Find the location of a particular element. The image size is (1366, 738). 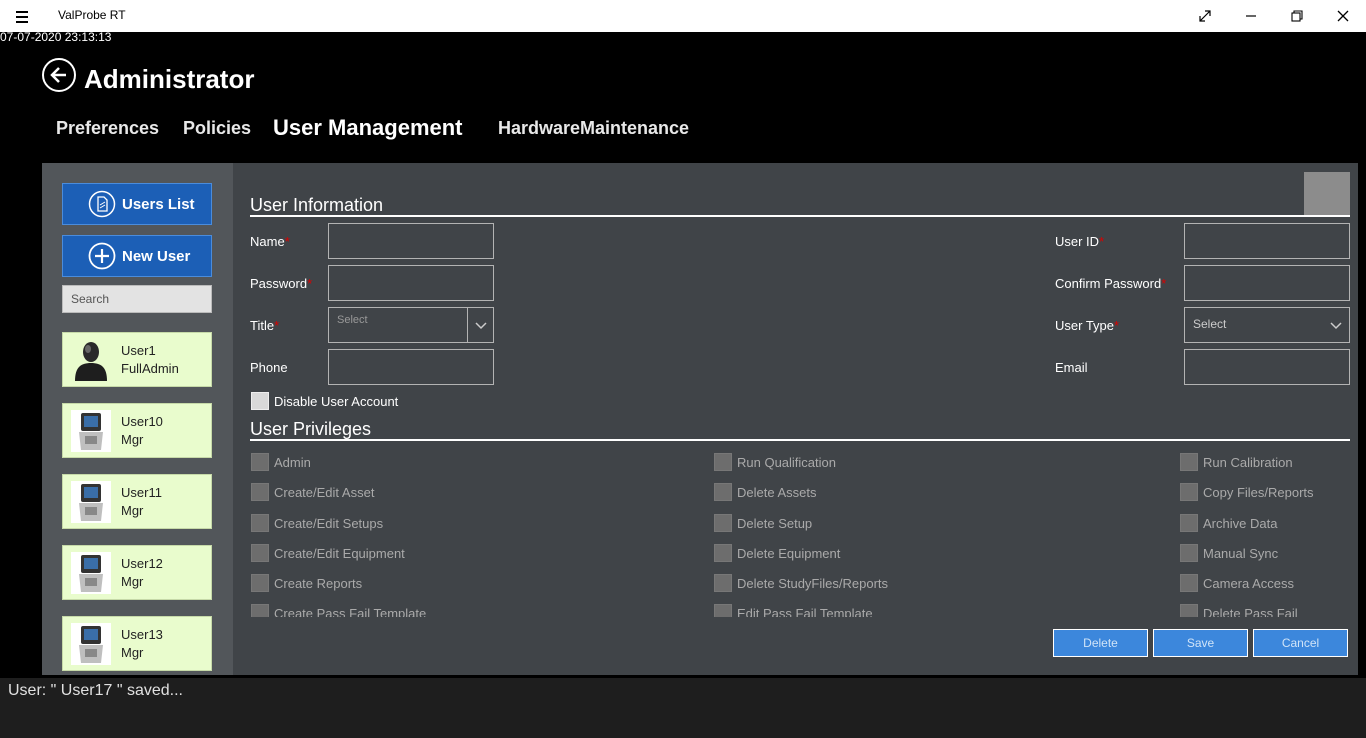

privilege-label: Create Reports is located at coordinates (318, 583).